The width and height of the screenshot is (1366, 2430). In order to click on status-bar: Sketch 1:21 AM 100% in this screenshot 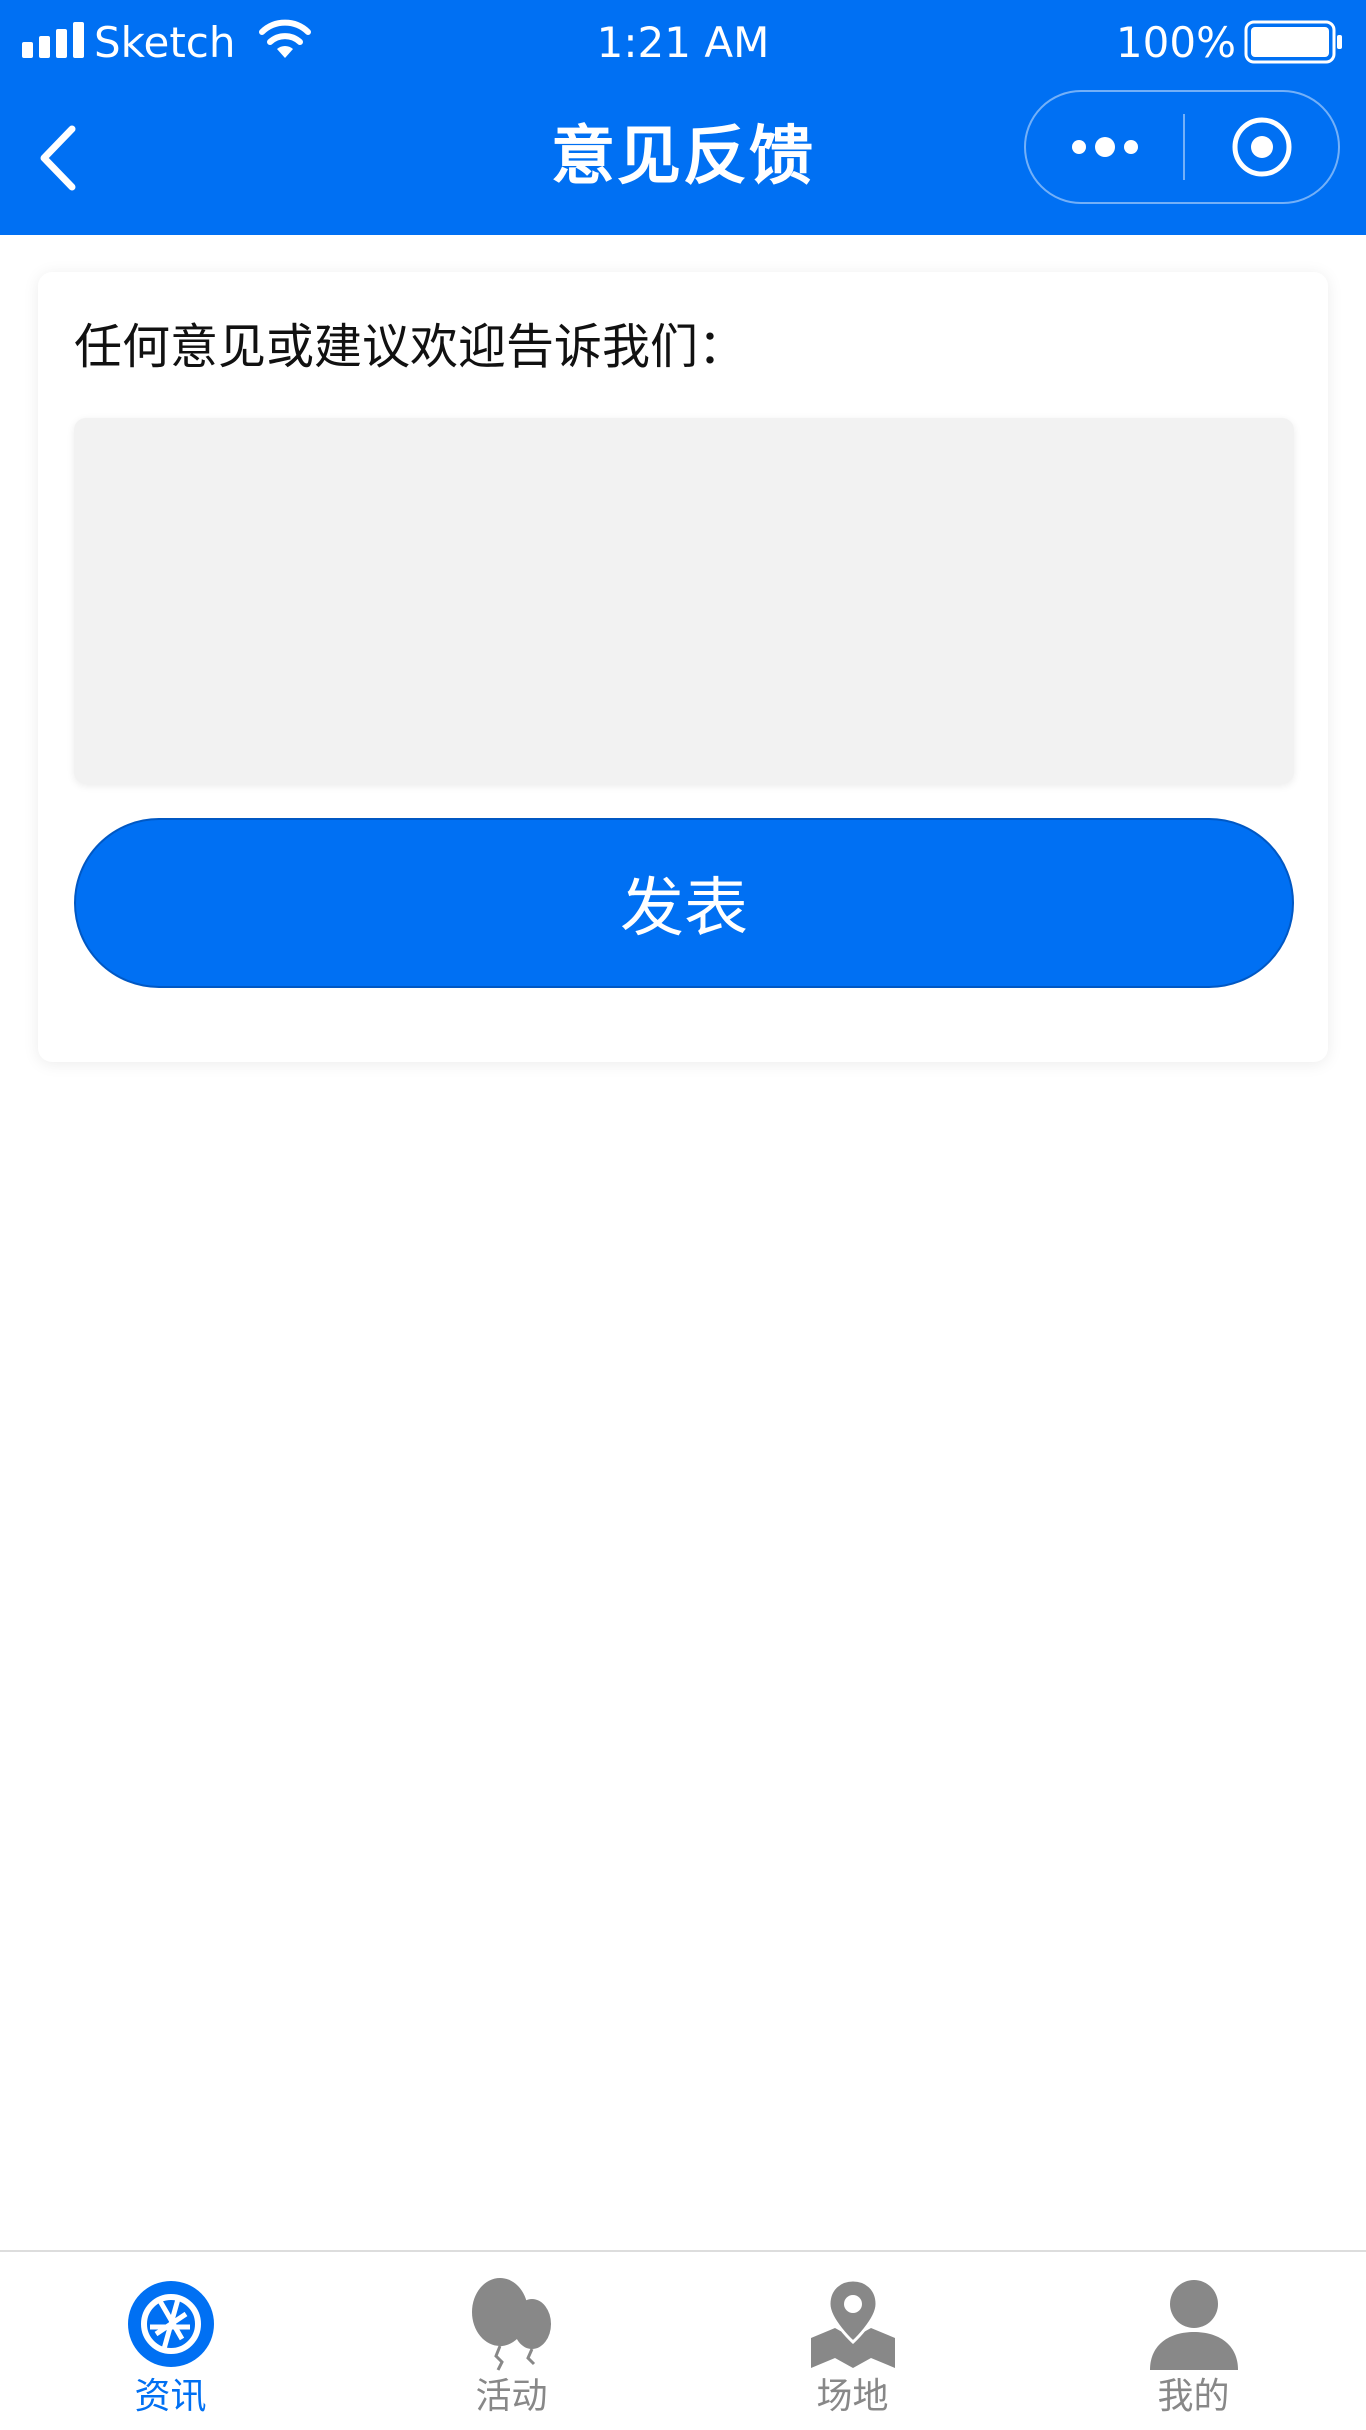, I will do `click(683, 40)`.